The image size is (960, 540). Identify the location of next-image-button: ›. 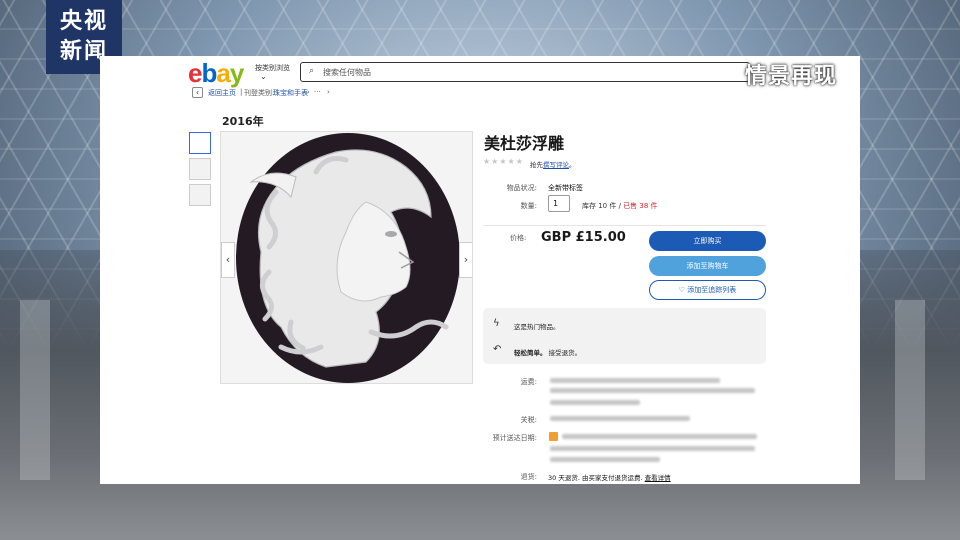
(465, 260).